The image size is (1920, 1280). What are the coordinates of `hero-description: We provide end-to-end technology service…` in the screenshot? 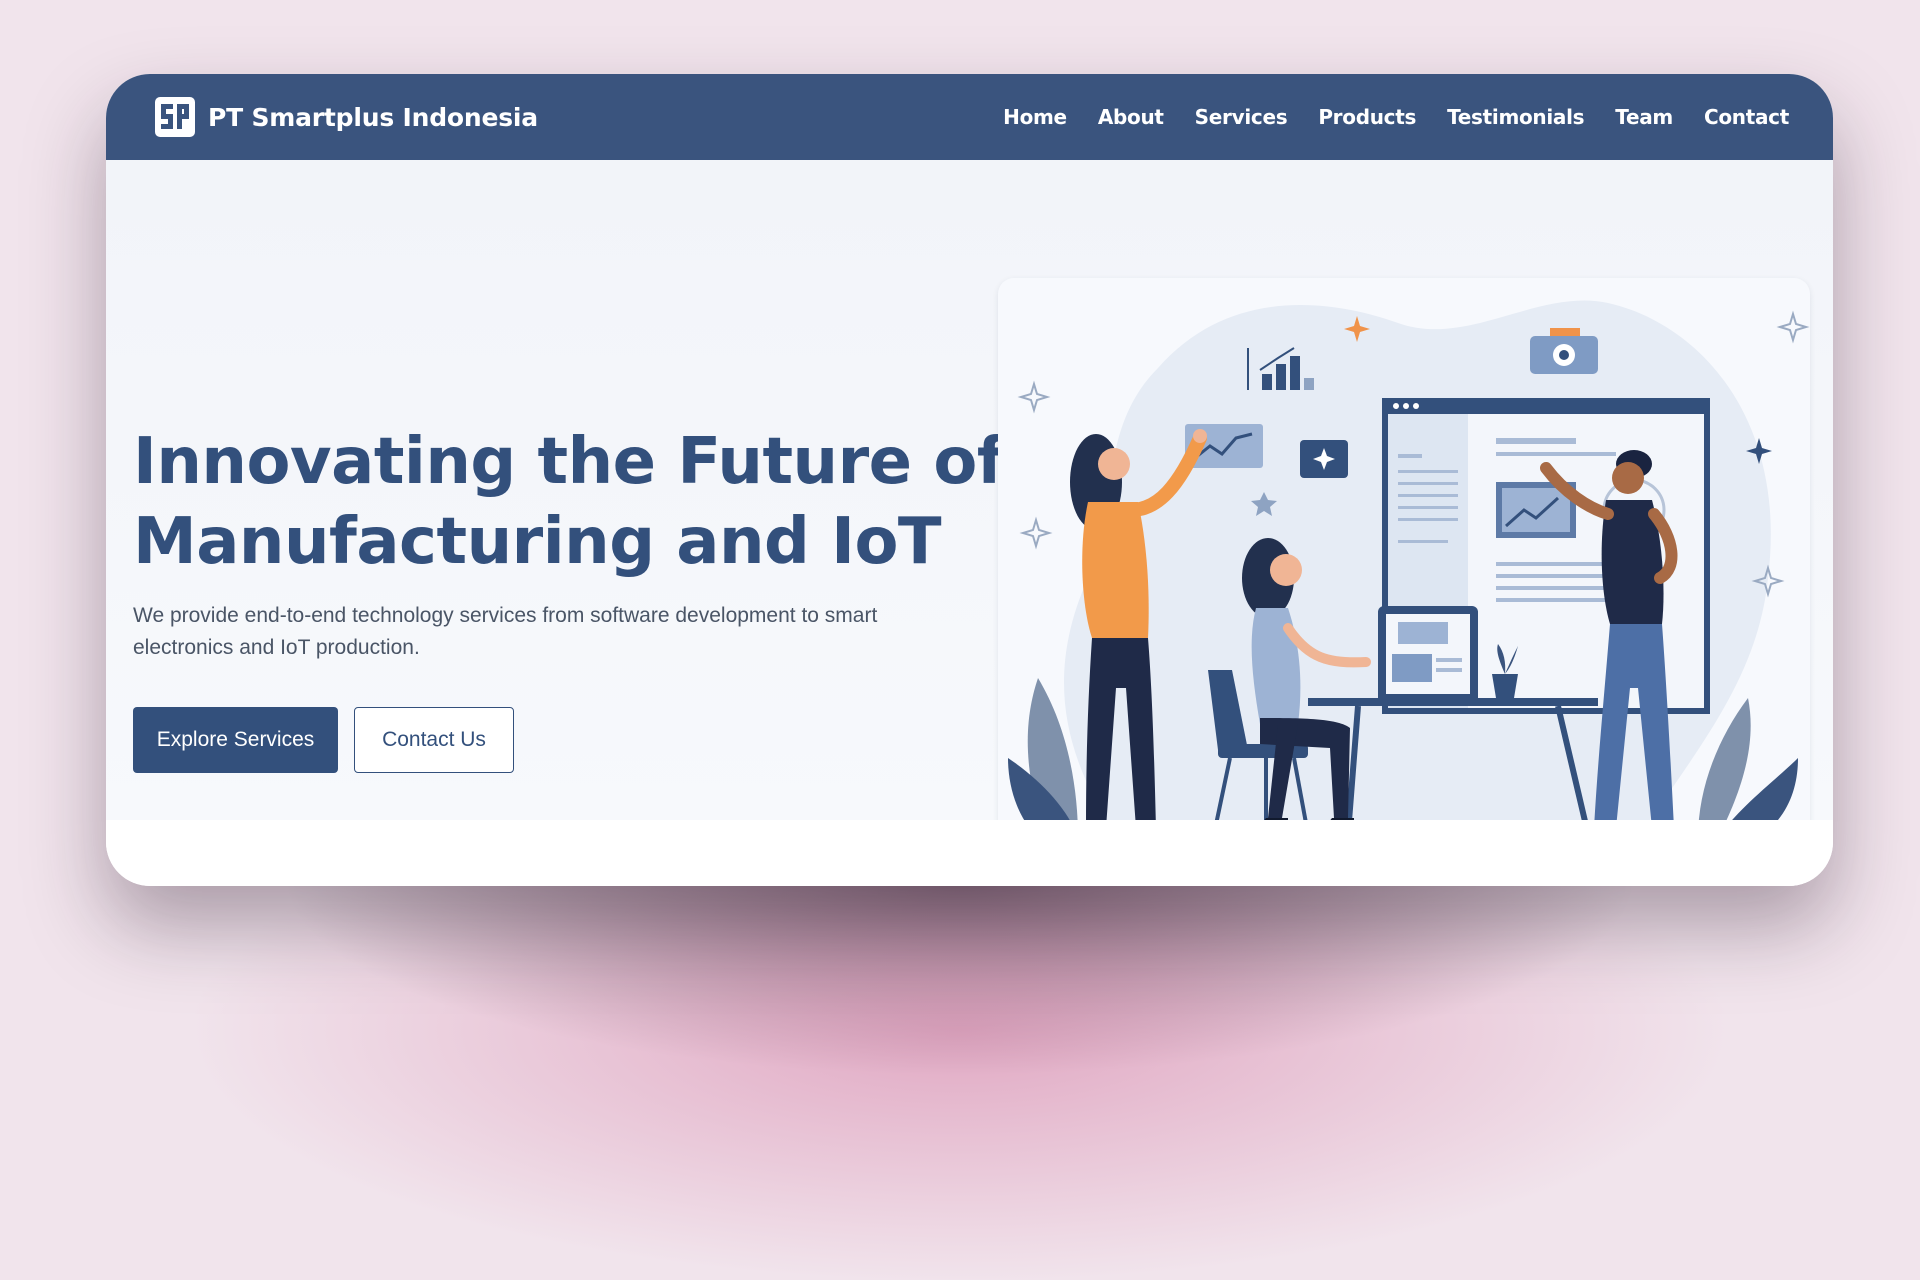 It's located at (505, 631).